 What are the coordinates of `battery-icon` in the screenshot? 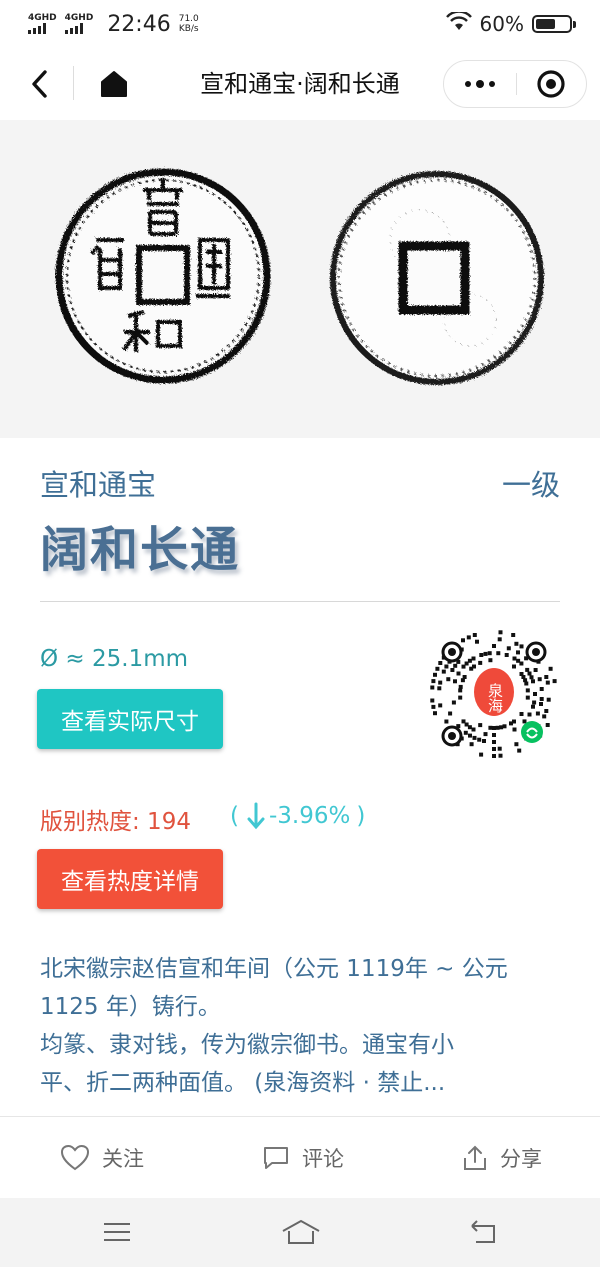 It's located at (554, 24).